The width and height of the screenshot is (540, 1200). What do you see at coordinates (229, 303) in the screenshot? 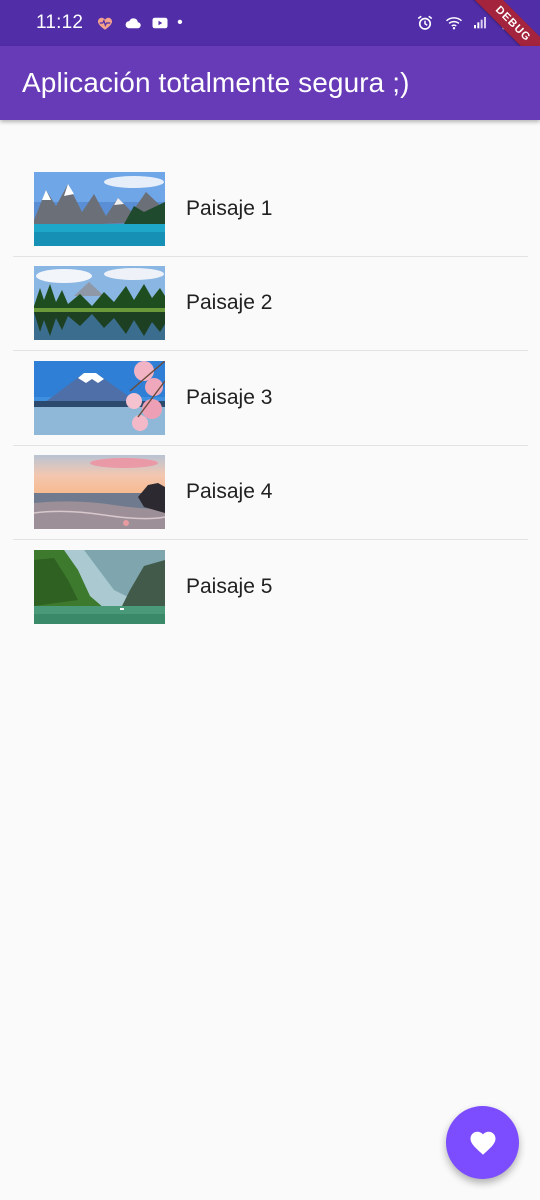
I see `item-label: Paisaje 2` at bounding box center [229, 303].